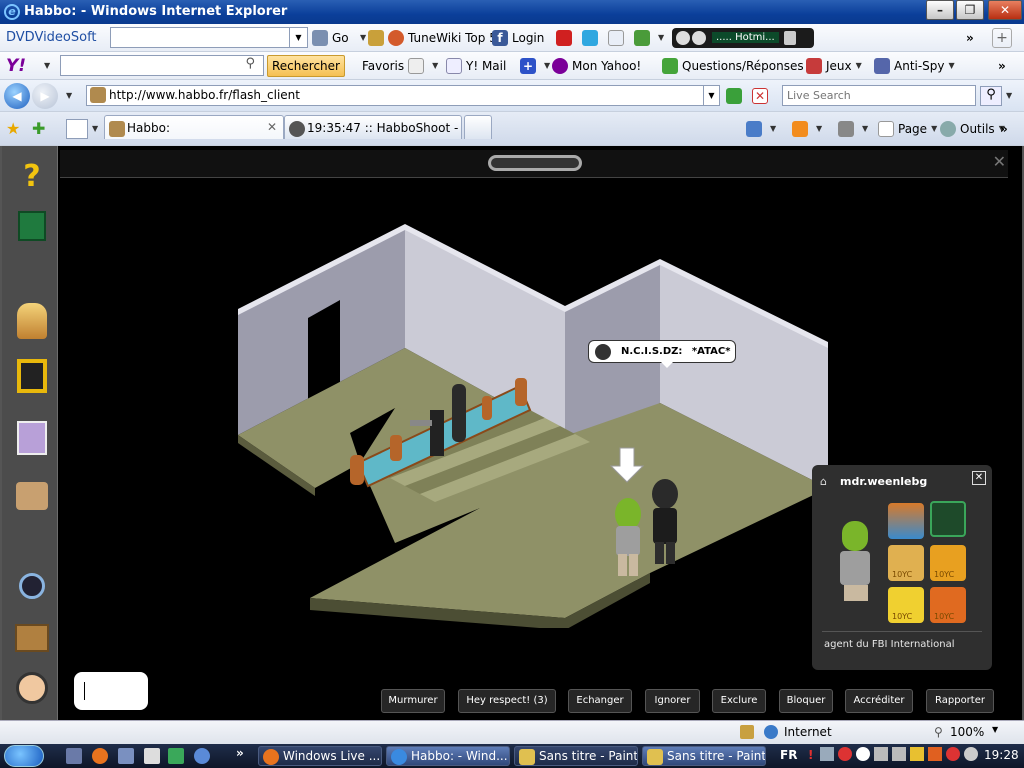 This screenshot has height=768, width=1024. Describe the element at coordinates (77, 128) in the screenshot. I see `quick-tabs-icon` at that location.